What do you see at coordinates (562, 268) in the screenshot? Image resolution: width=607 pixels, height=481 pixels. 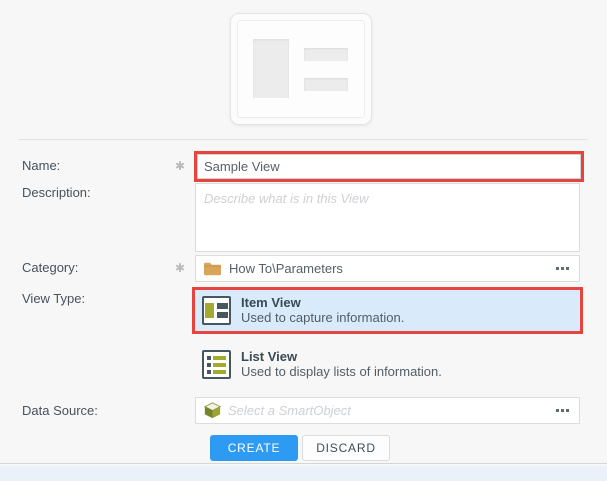 I see `category-browse-ellipsis-icon` at bounding box center [562, 268].